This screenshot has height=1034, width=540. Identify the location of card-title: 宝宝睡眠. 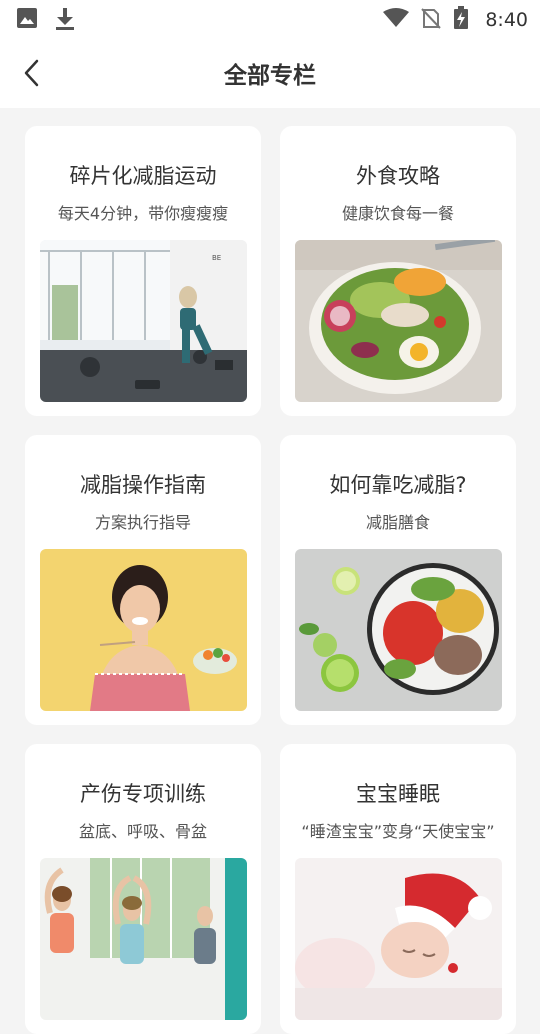
(398, 794).